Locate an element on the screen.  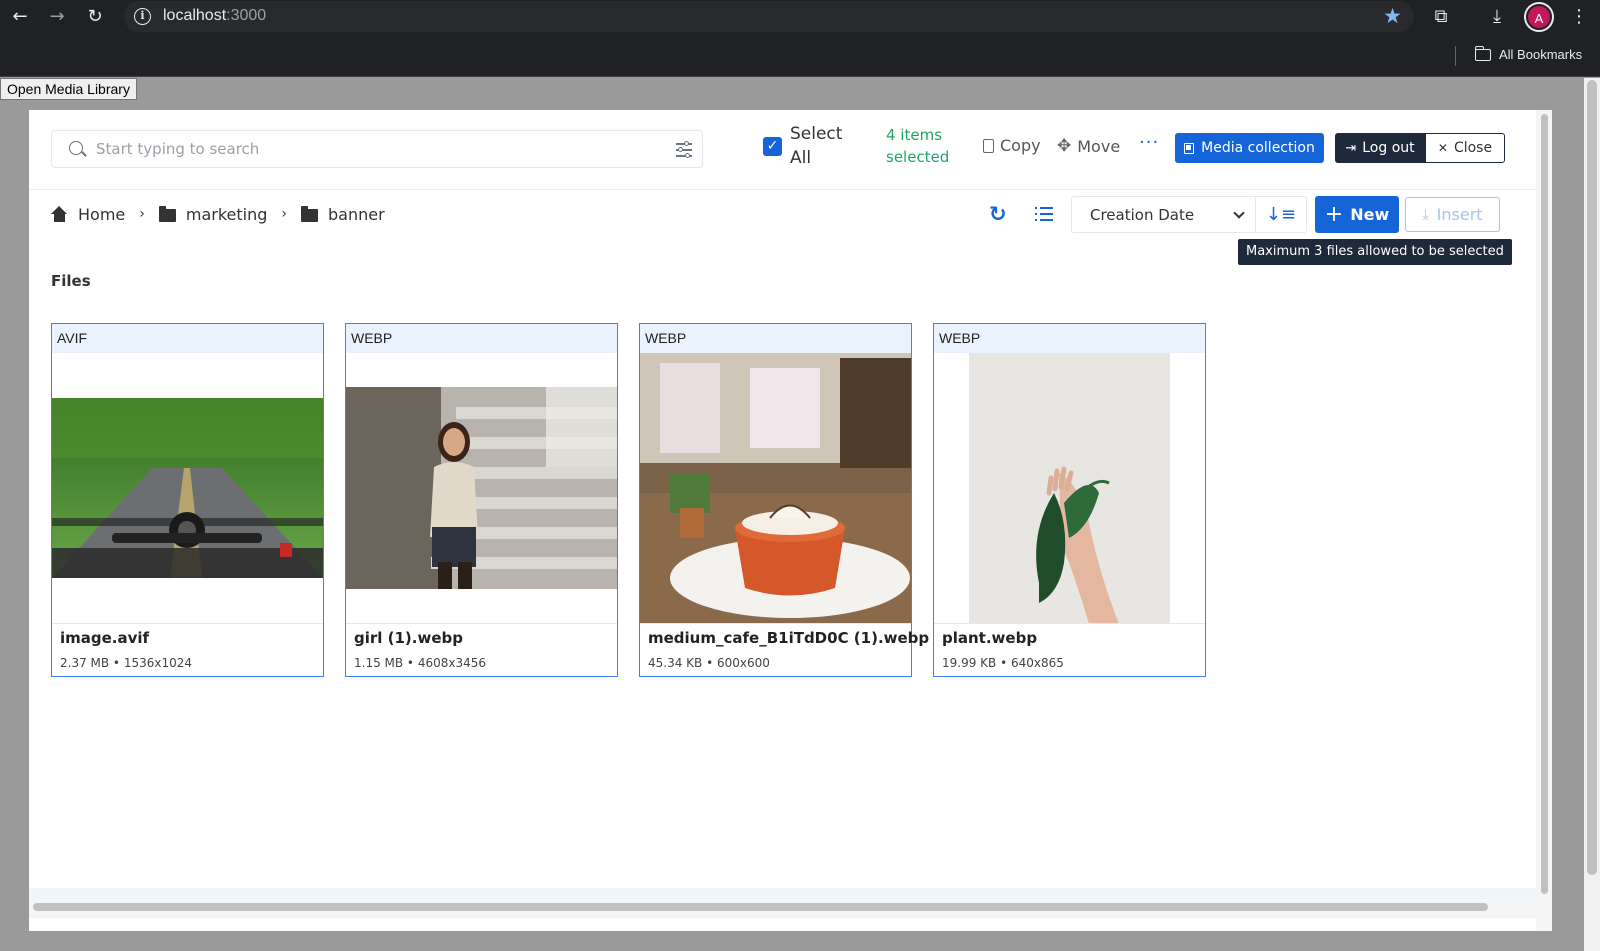
close-button: ✕ Close is located at coordinates (1465, 148).